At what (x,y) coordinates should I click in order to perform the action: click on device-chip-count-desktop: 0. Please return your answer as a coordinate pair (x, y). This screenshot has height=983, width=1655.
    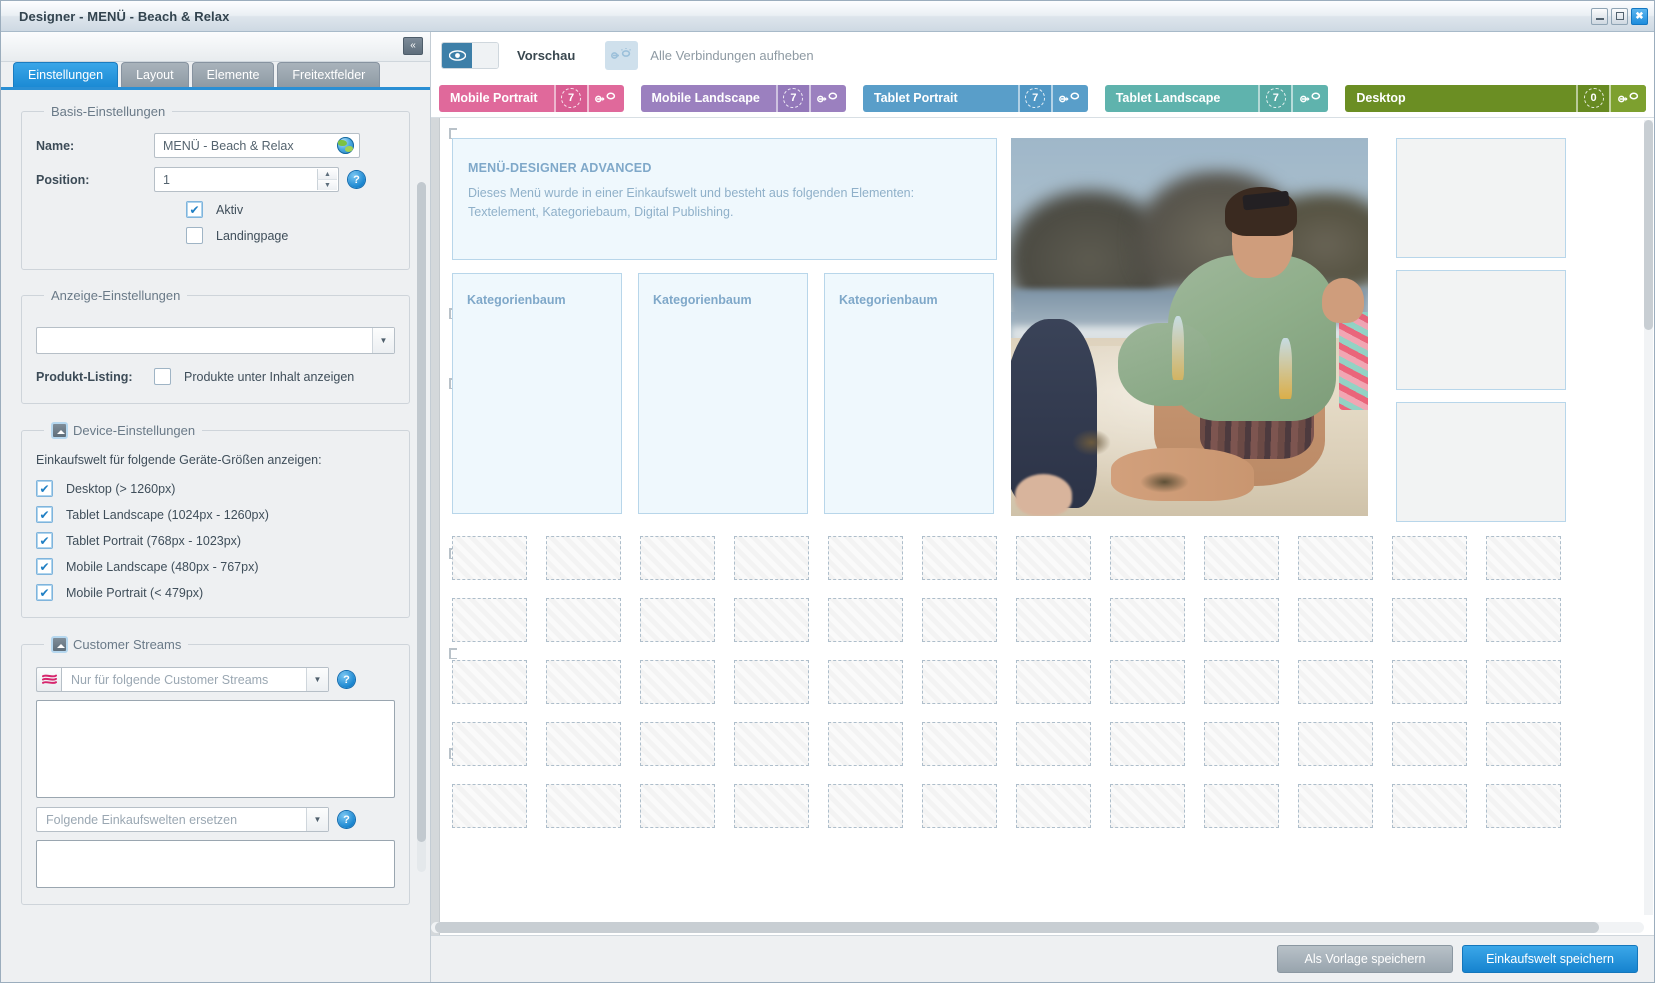
    Looking at the image, I should click on (1592, 98).